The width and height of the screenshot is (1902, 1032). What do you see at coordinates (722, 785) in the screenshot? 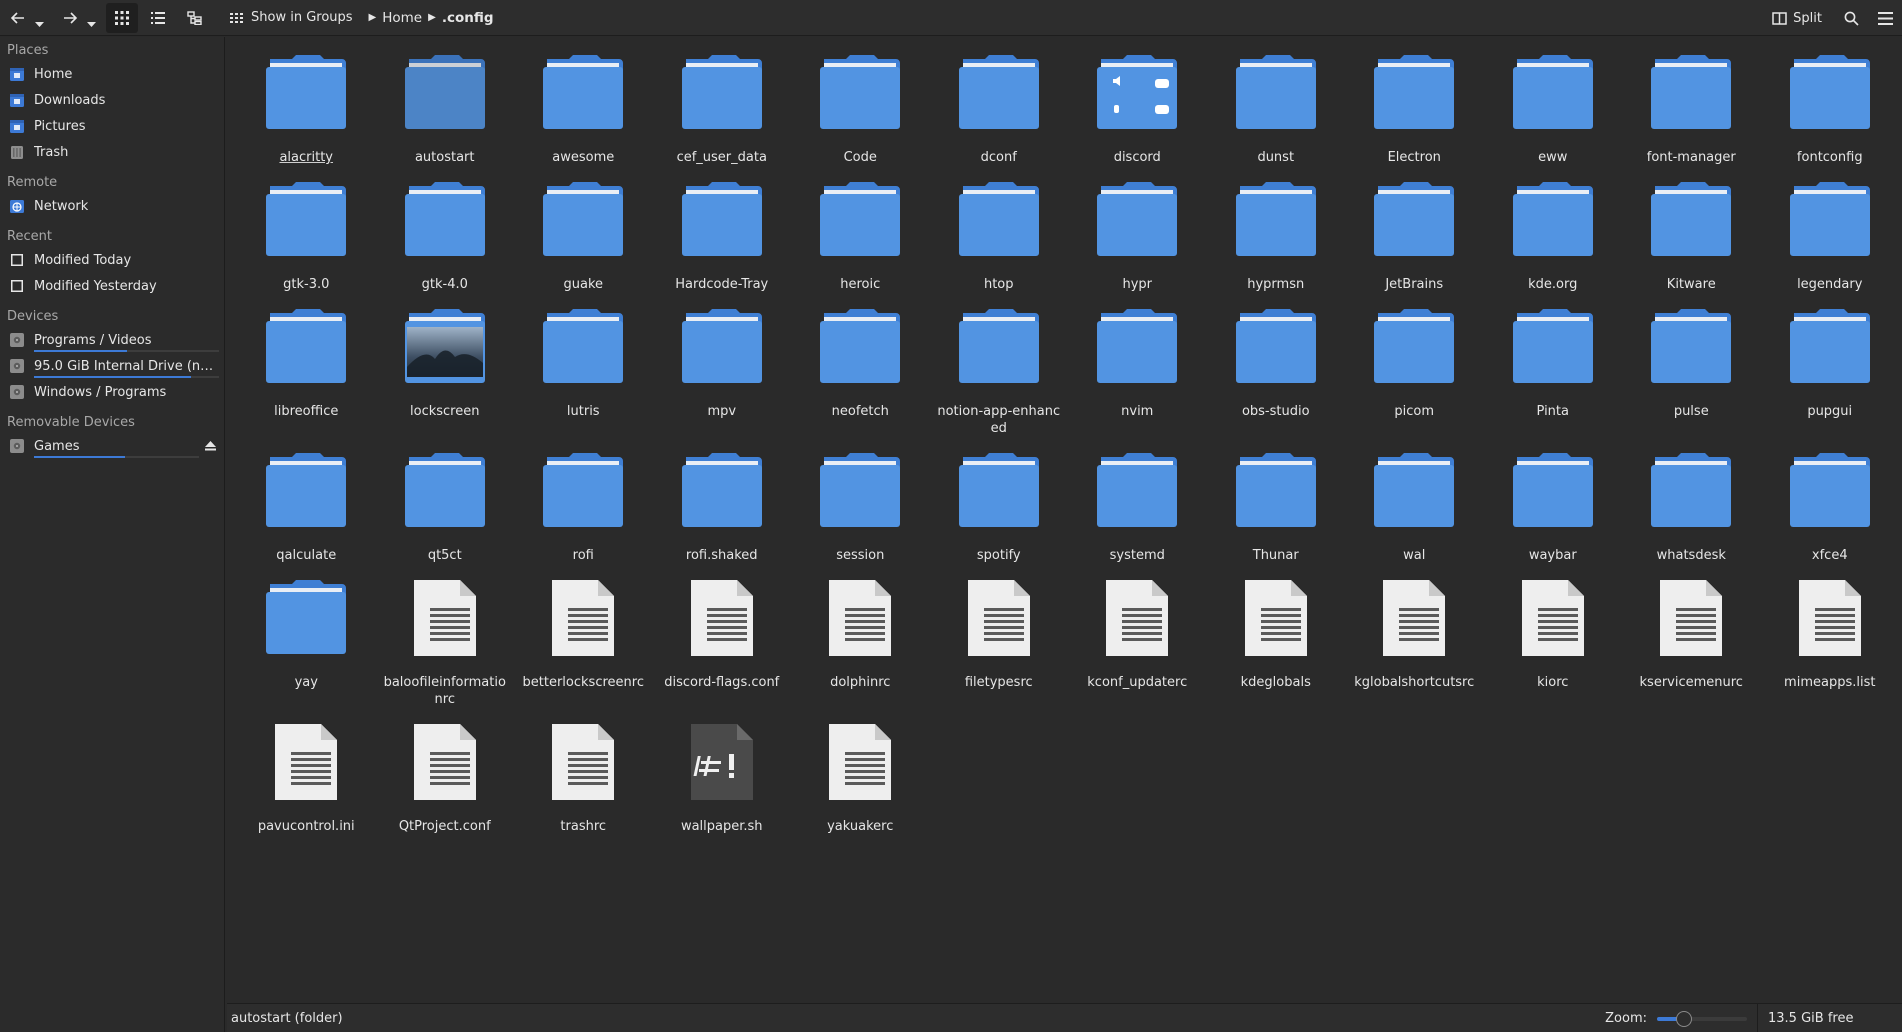
I see `file-item: wallpaper.sh` at bounding box center [722, 785].